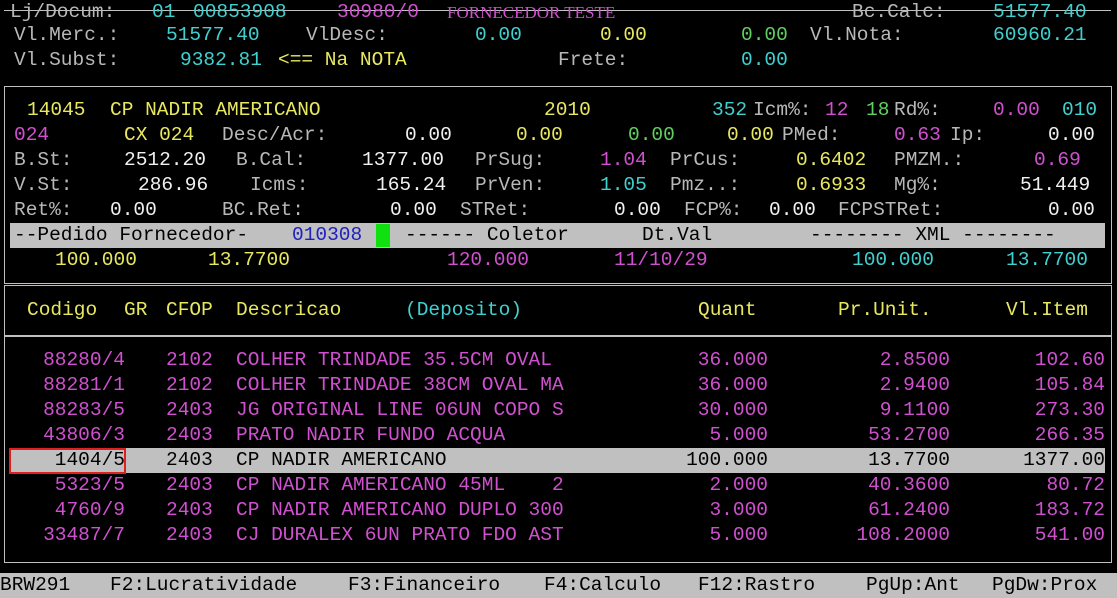 The image size is (1117, 598). I want to click on pmed-value: 0.63, so click(917, 135).